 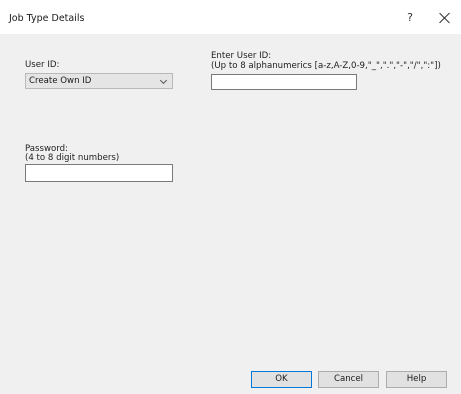 I want to click on password-input, so click(x=99, y=173).